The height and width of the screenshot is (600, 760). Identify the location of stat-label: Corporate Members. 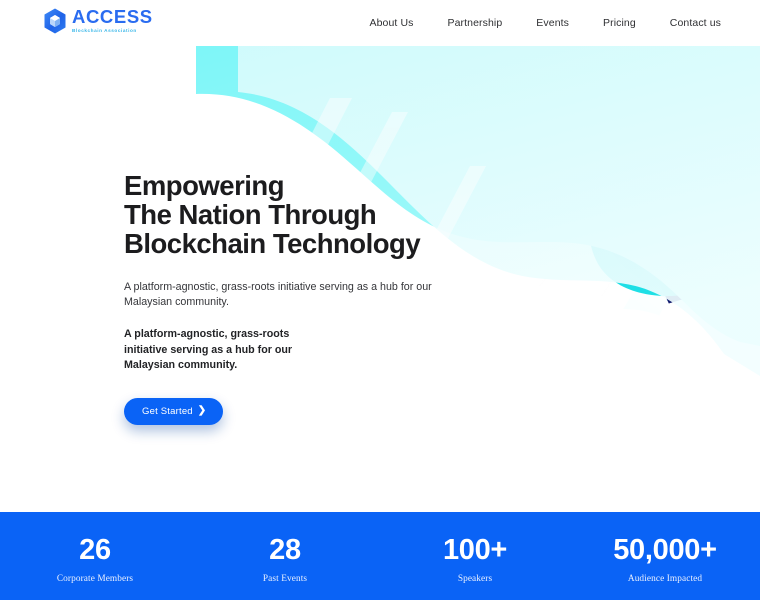
(95, 578).